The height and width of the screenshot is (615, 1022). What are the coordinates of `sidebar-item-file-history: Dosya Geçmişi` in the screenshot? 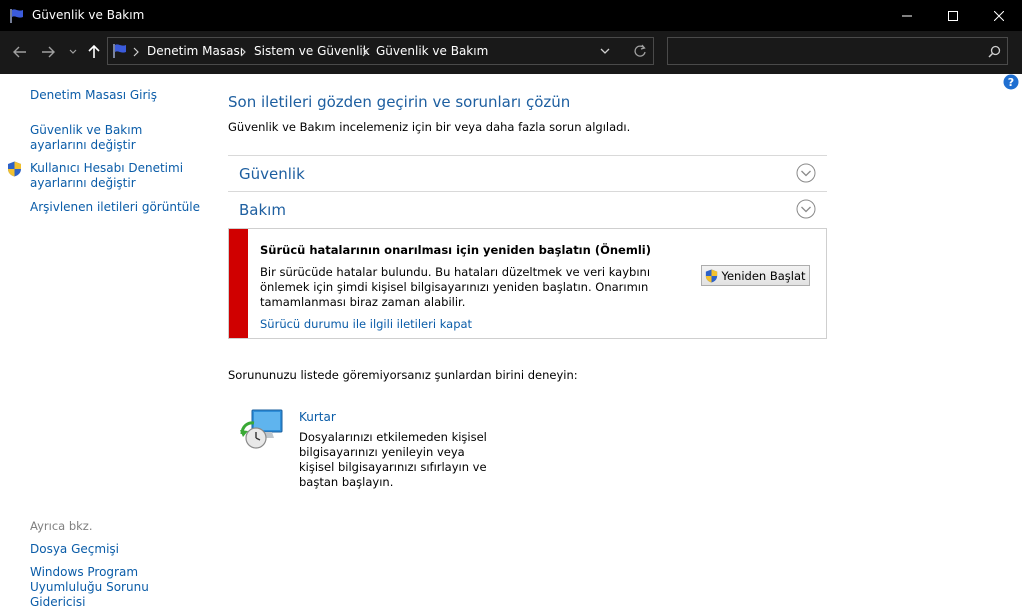 It's located at (74, 549).